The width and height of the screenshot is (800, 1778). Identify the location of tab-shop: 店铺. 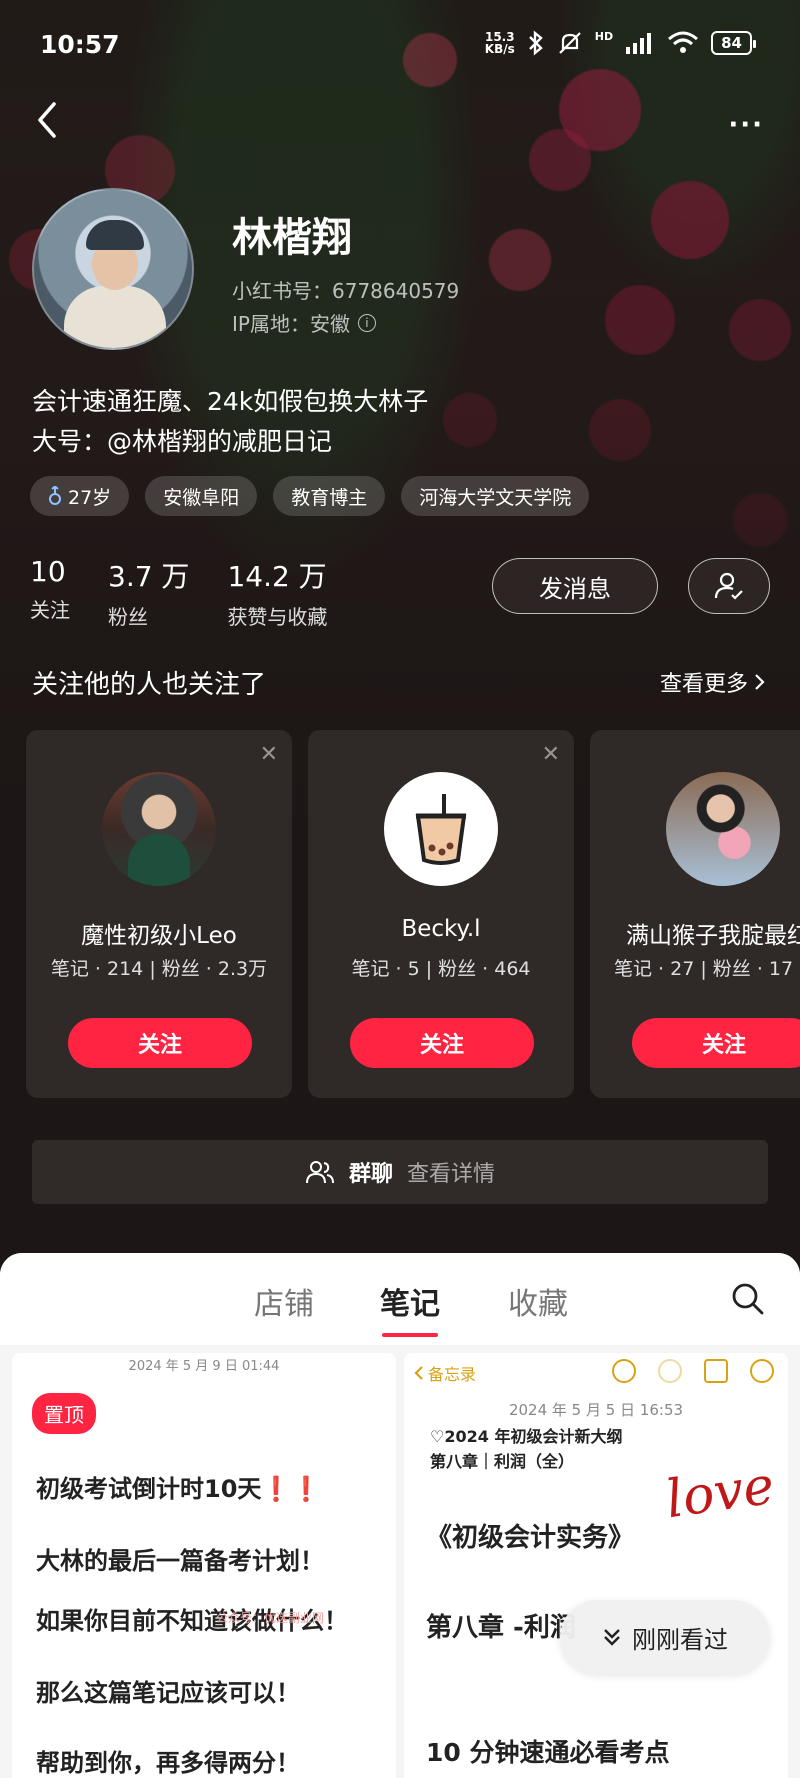
(284, 1301).